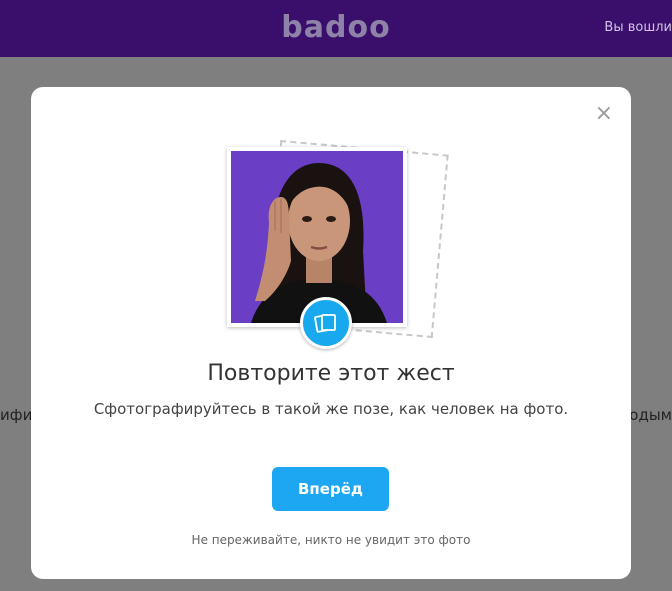 Image resolution: width=672 pixels, height=591 pixels. I want to click on badoo-logo: badoo, so click(336, 27).